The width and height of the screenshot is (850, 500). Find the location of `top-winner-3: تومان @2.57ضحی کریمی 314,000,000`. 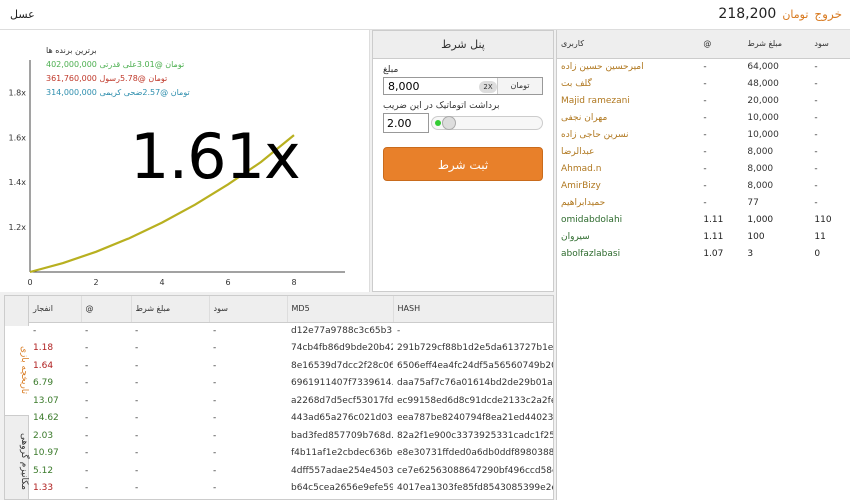

top-winner-3: تومان @2.57ضحی کریمی 314,000,000 is located at coordinates (118, 92).